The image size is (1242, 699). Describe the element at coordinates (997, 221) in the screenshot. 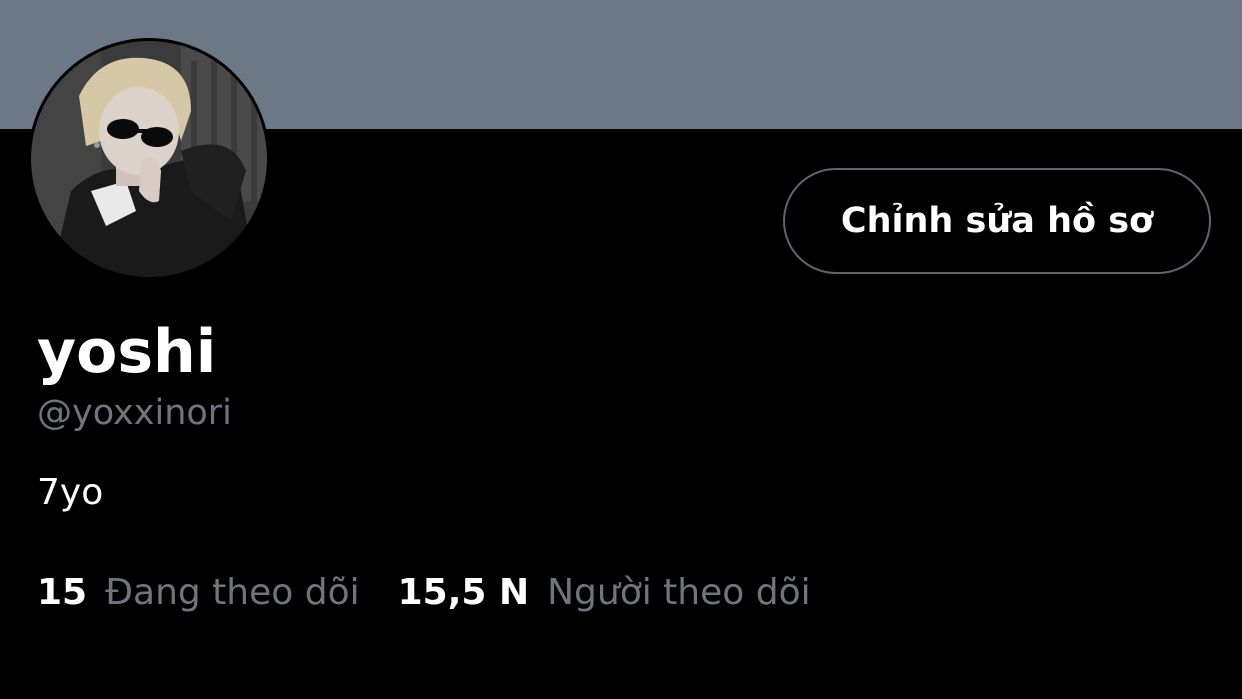

I see `edit-profile-button: Chỉnh sửa hồ sơ` at that location.